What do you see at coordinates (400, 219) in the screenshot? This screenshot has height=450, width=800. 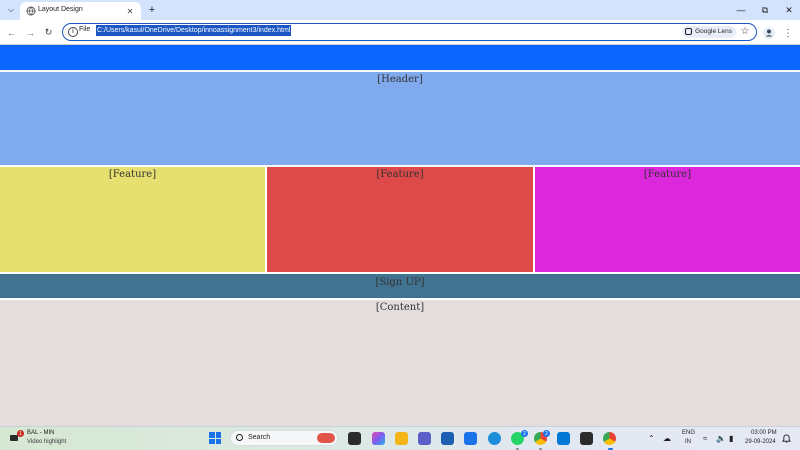 I see `feature-box-2: [Feature]` at bounding box center [400, 219].